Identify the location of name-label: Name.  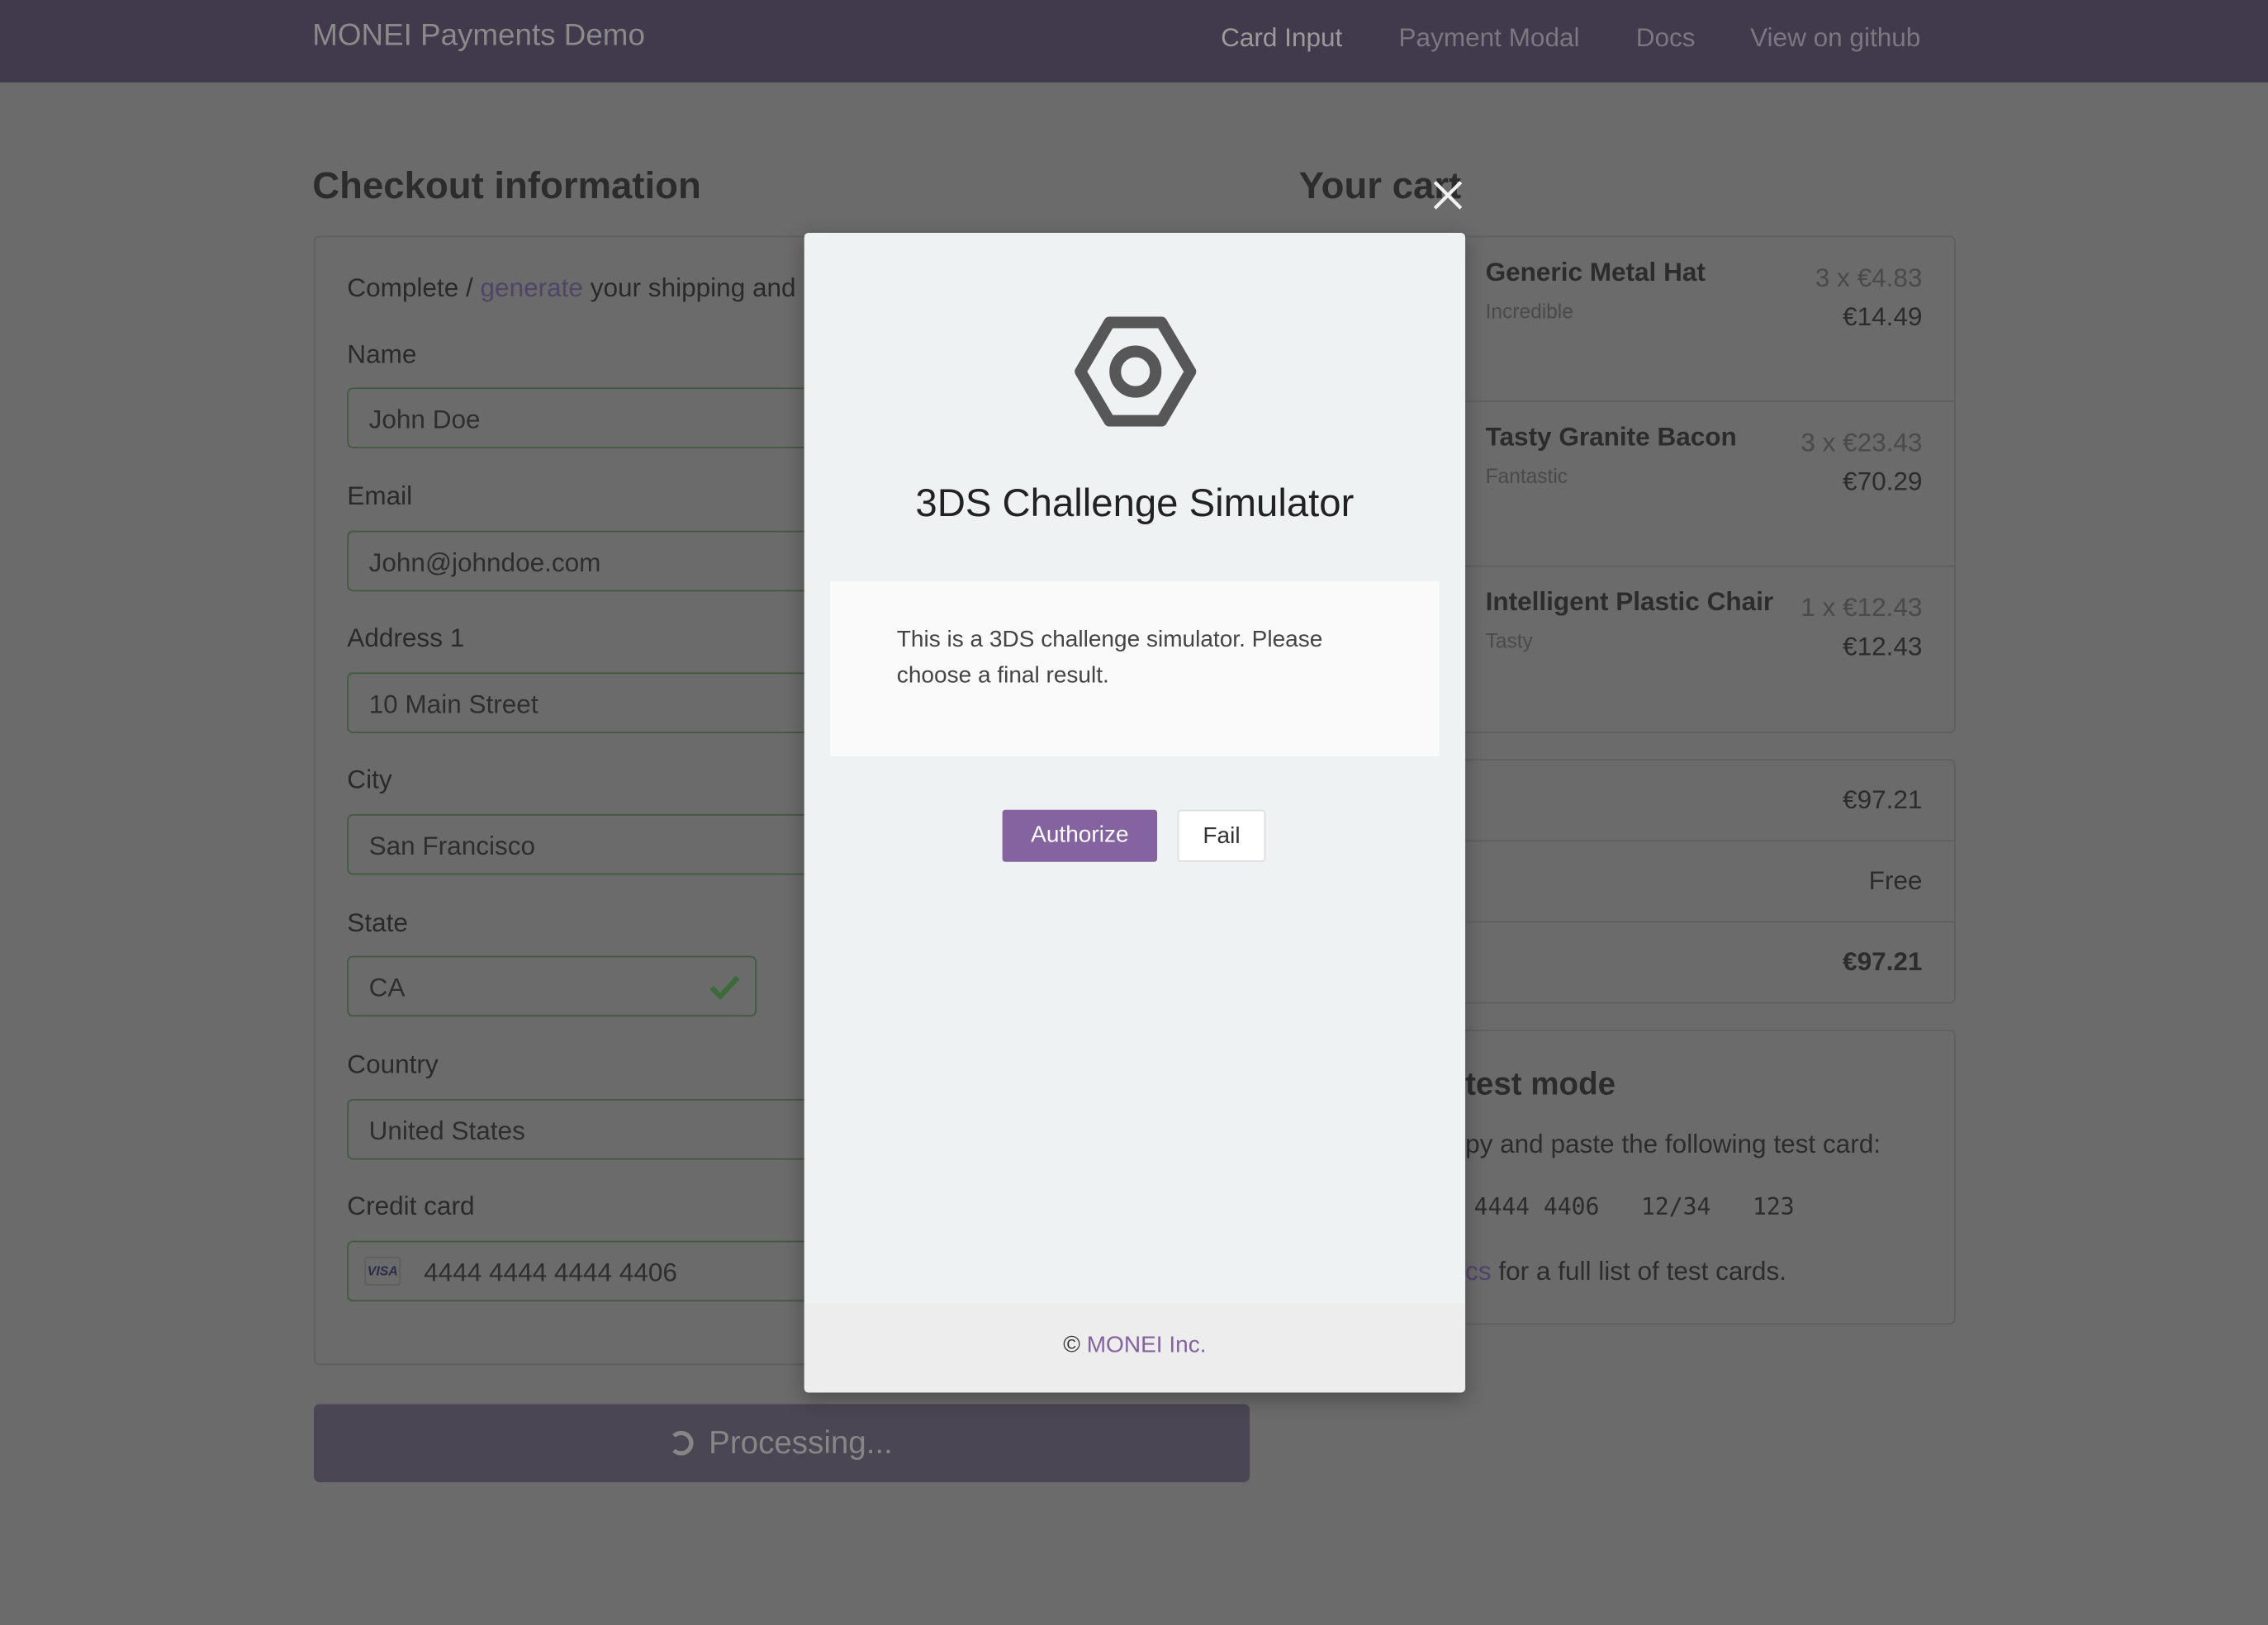
(382, 354).